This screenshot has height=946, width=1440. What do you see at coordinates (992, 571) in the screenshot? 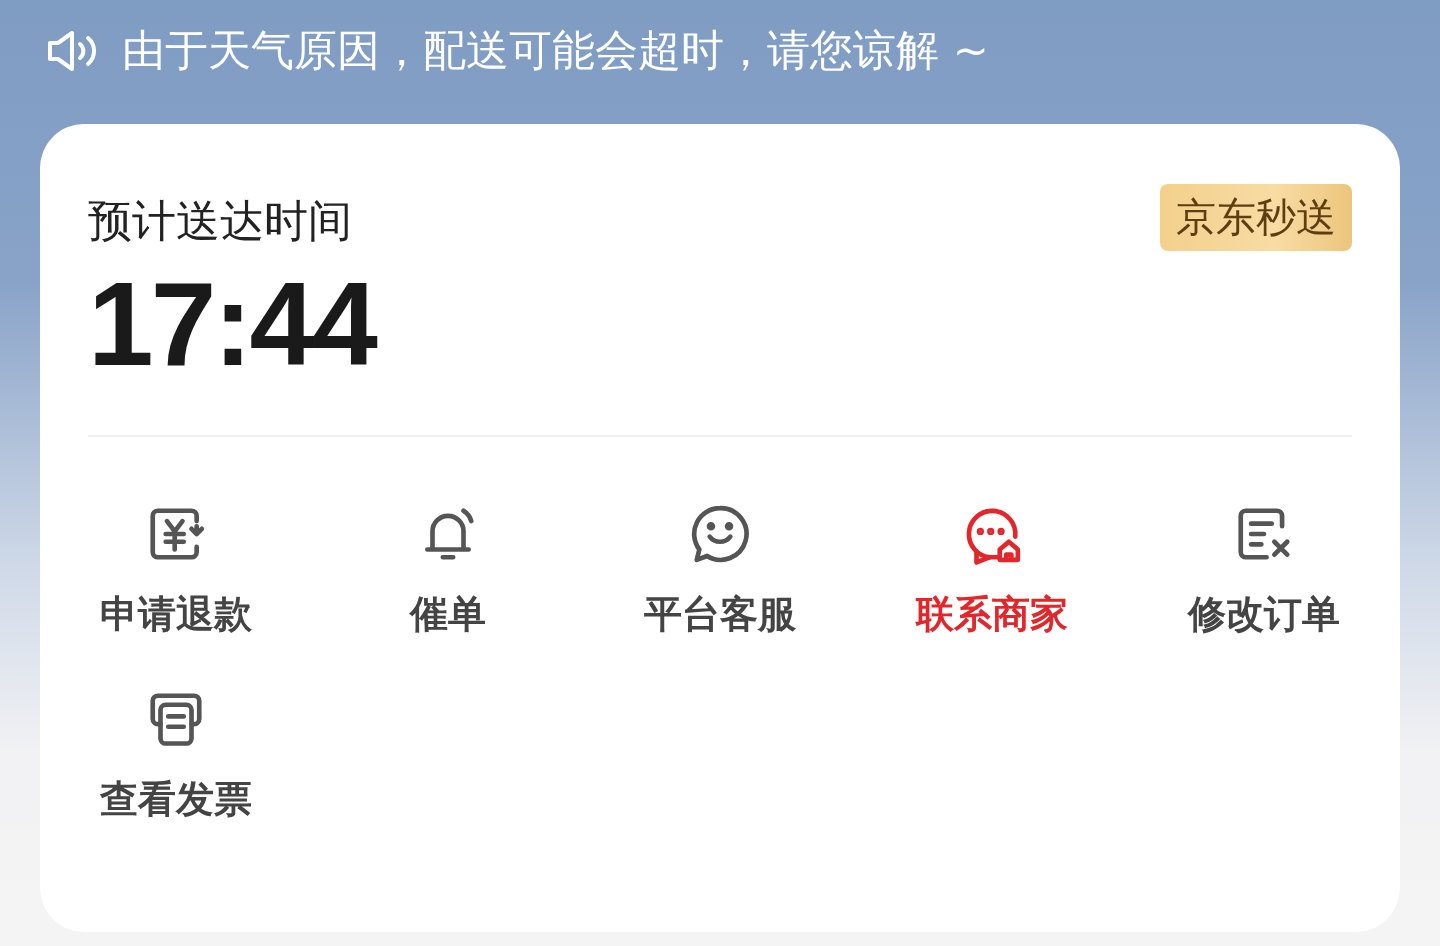
I see `action-button: 联系商家` at bounding box center [992, 571].